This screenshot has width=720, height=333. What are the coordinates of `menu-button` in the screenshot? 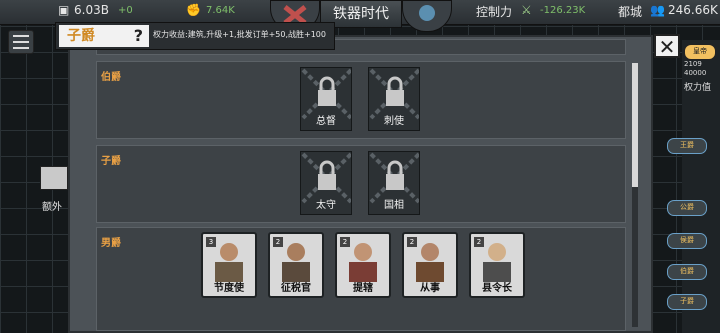 It's located at (21, 42).